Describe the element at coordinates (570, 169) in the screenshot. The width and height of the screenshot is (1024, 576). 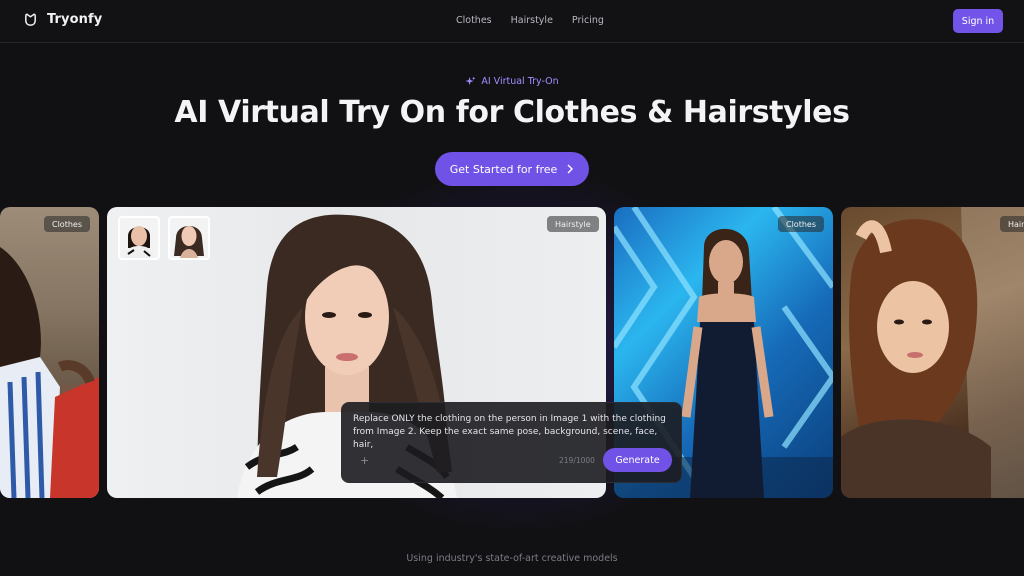
I see `chevron-right-icon` at that location.